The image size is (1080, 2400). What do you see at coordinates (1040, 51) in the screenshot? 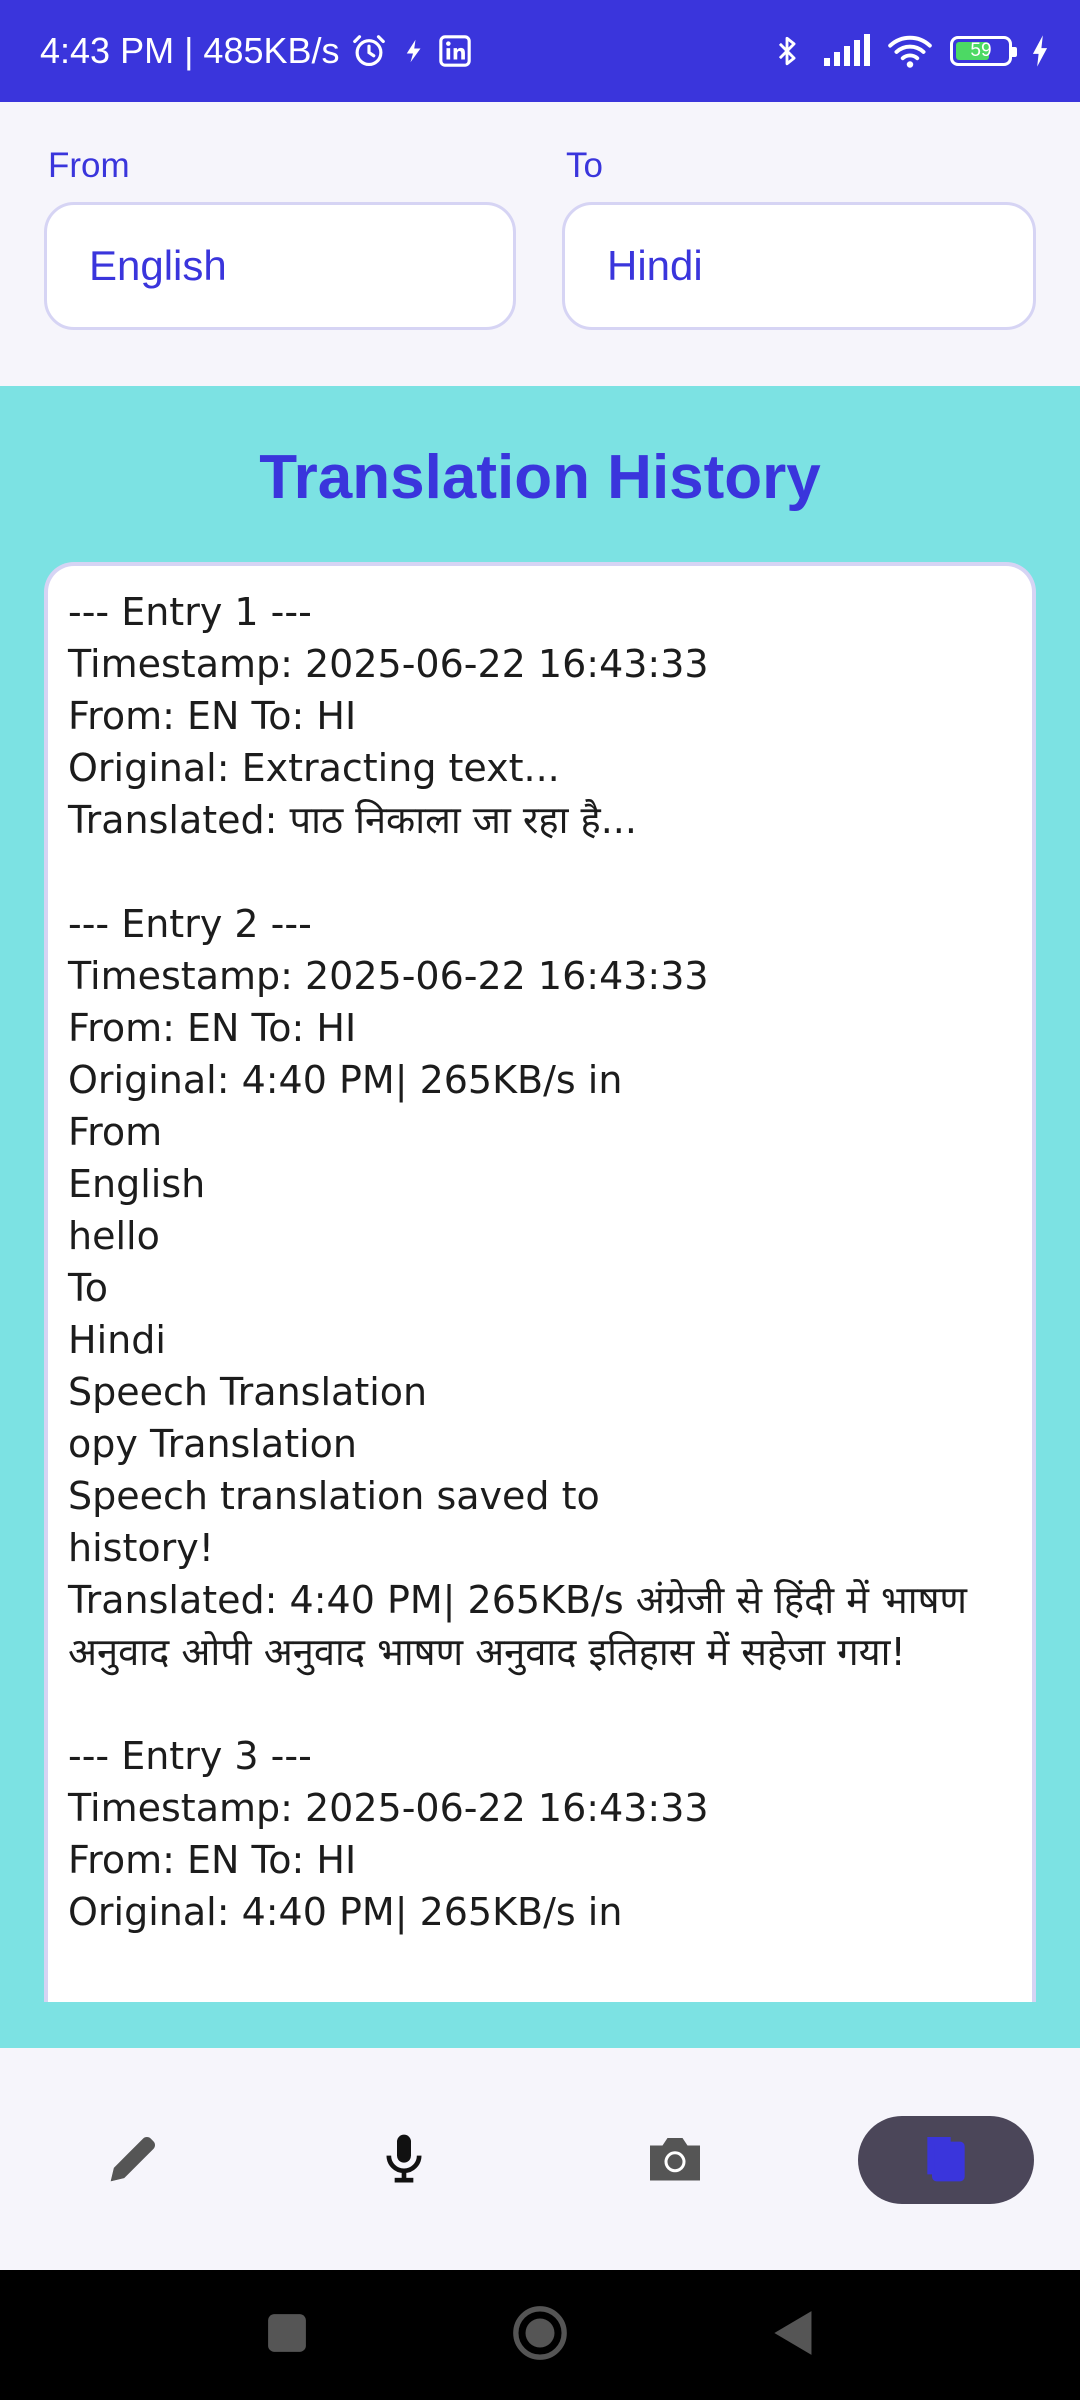
I see `charging-icon` at bounding box center [1040, 51].